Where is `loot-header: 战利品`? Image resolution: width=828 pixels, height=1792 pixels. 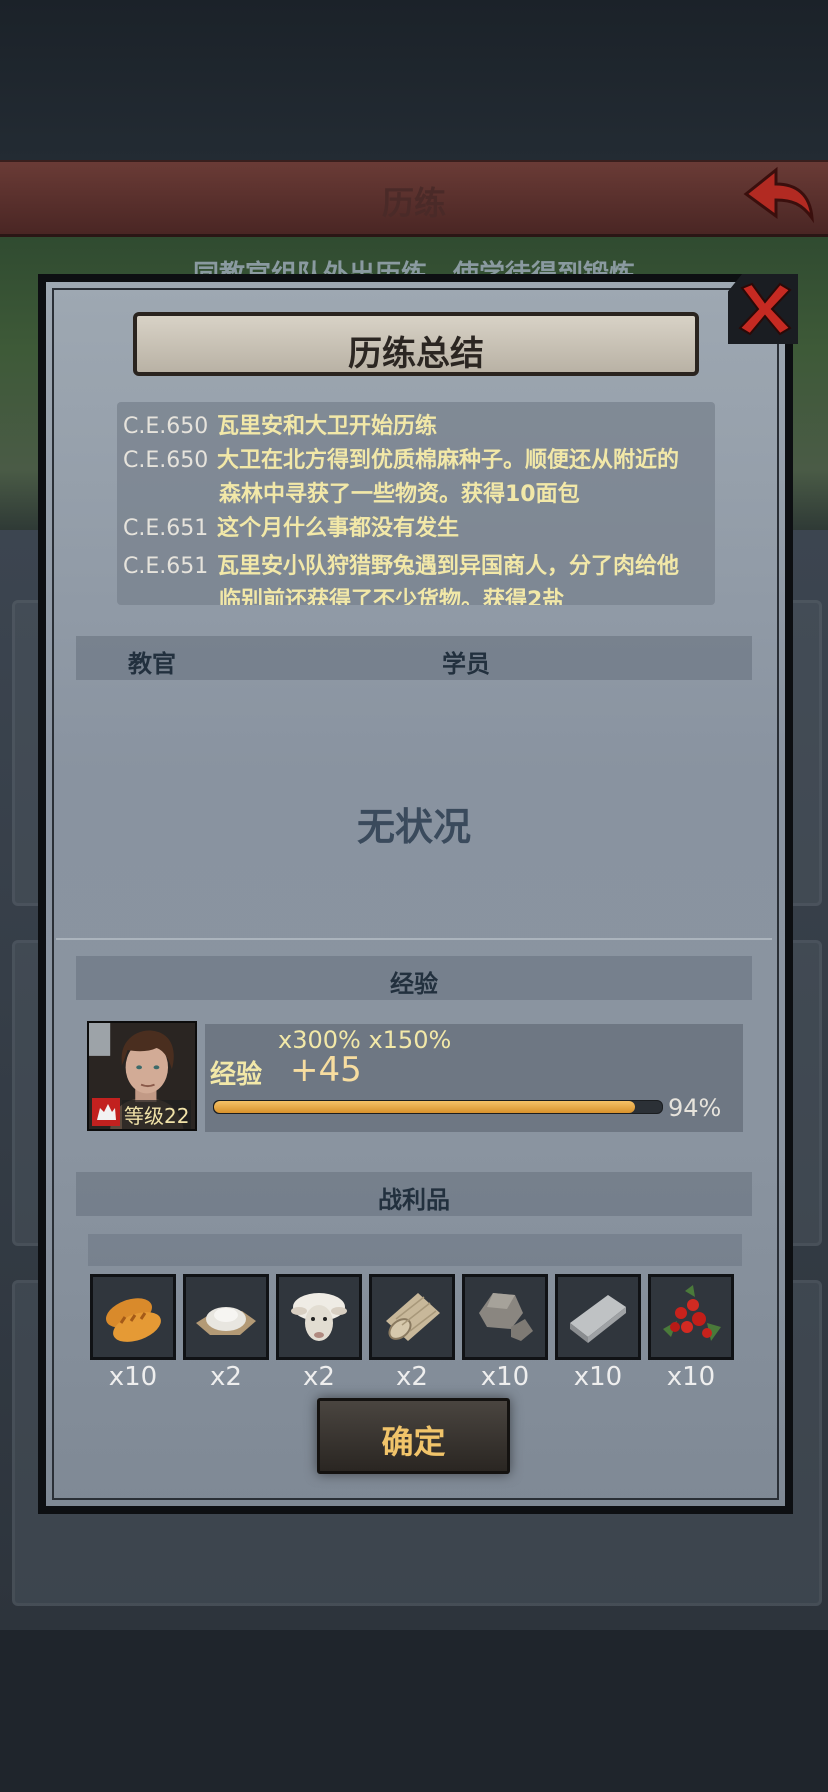 loot-header: 战利品 is located at coordinates (414, 1194).